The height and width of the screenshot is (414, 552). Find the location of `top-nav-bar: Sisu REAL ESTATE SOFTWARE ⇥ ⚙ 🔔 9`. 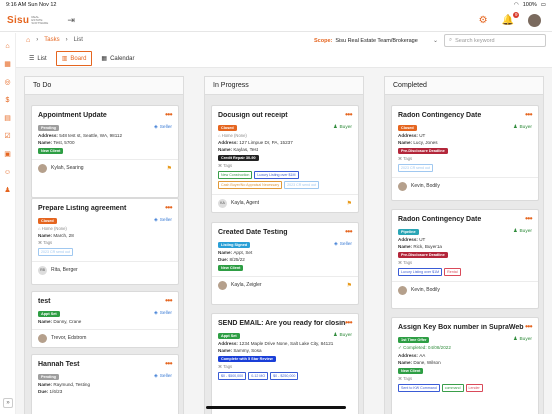

top-nav-bar: Sisu REAL ESTATE SOFTWARE ⇥ ⚙ 🔔 9 is located at coordinates (276, 21).